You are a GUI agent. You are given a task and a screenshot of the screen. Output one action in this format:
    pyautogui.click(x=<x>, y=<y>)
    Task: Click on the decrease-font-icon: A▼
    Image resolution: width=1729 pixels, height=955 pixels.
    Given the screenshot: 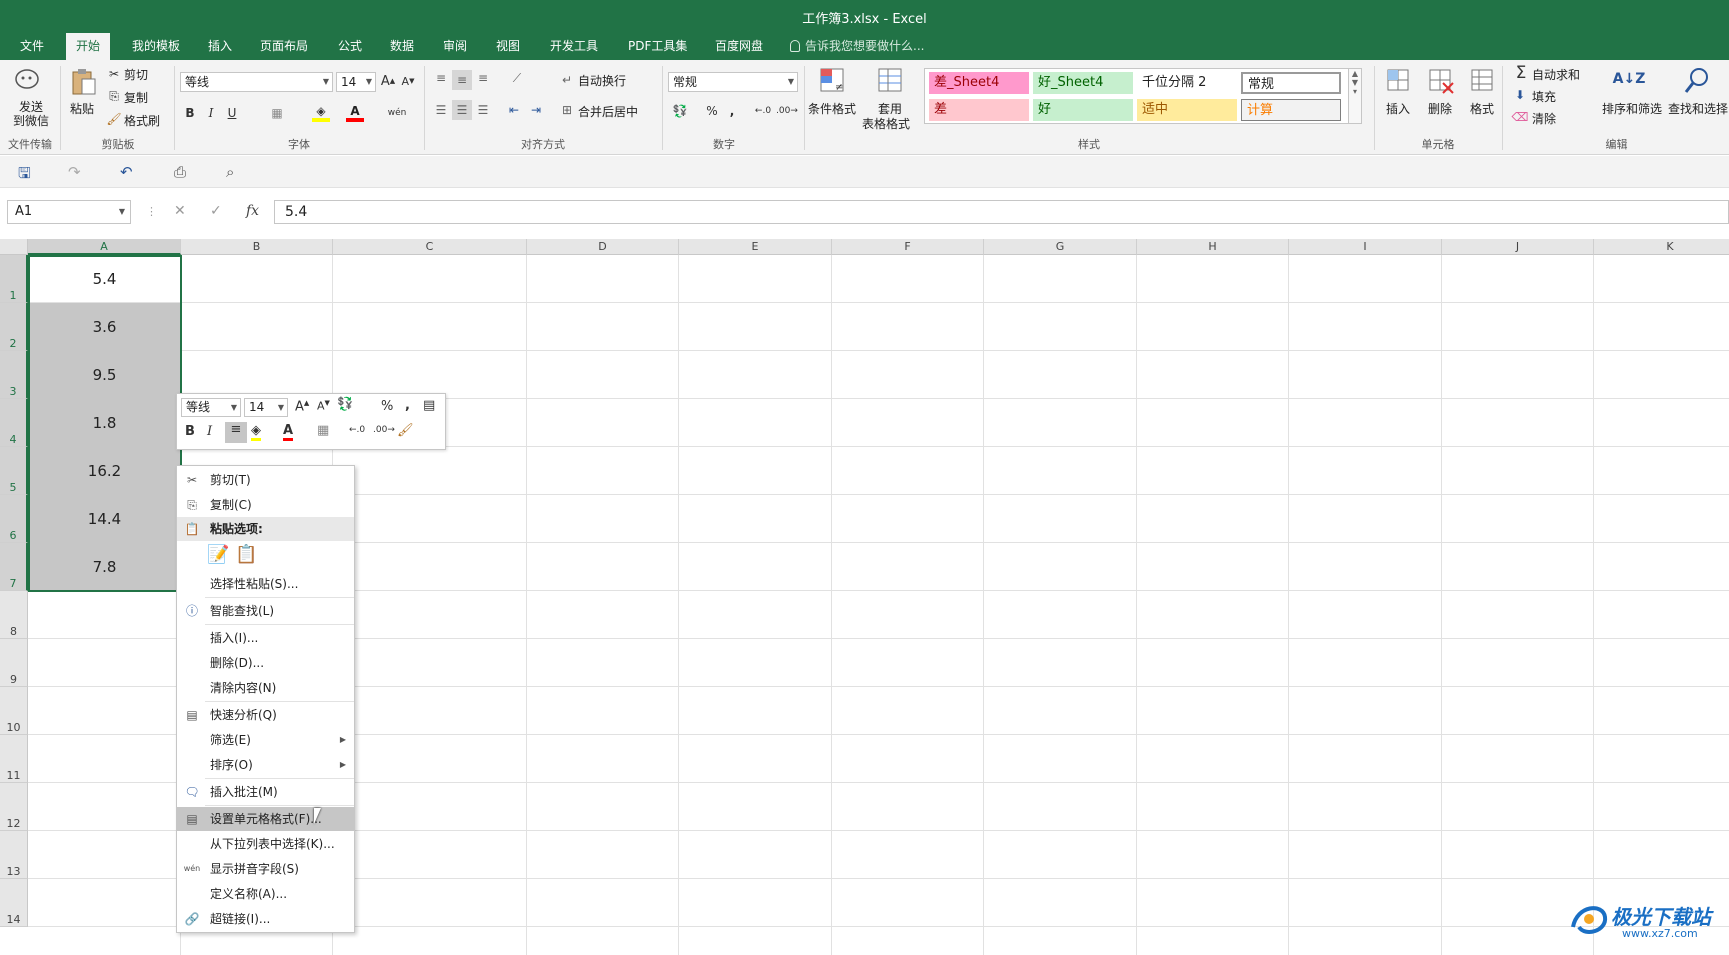 What is the action you would take?
    pyautogui.click(x=408, y=81)
    